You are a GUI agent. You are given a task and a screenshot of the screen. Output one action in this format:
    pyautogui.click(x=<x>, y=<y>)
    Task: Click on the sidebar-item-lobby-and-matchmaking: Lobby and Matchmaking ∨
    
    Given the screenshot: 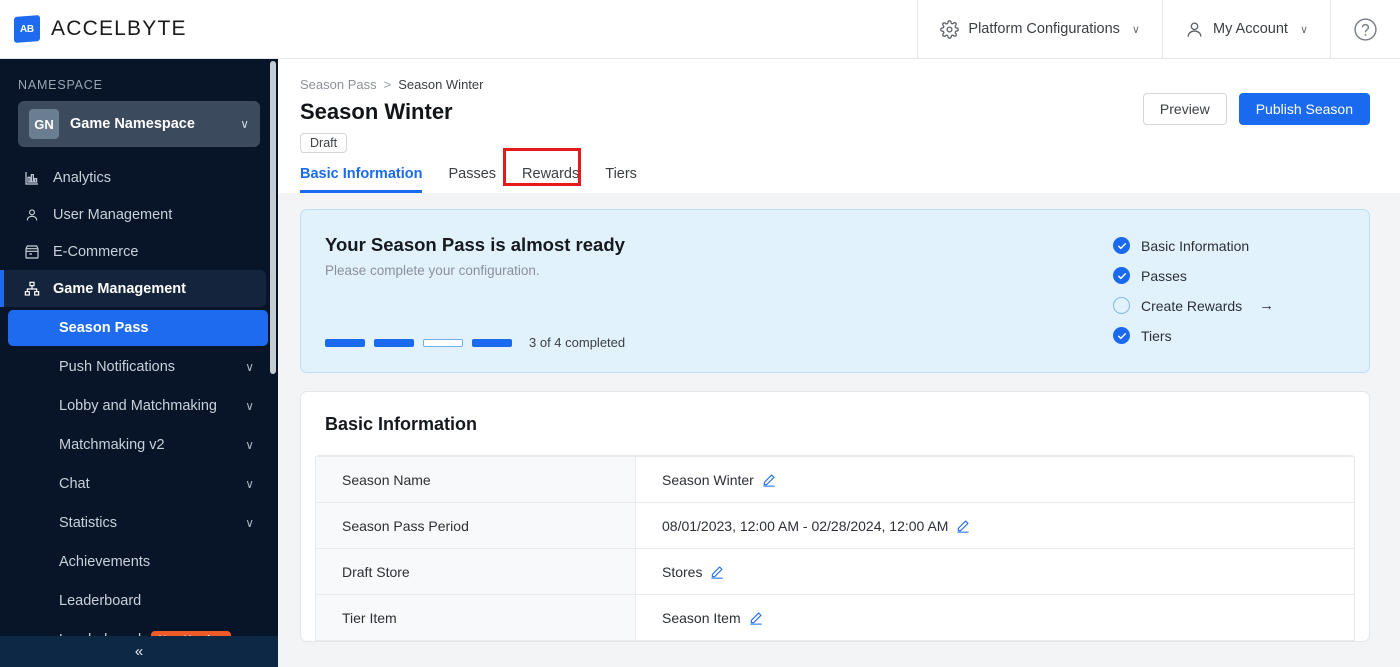 What is the action you would take?
    pyautogui.click(x=138, y=406)
    